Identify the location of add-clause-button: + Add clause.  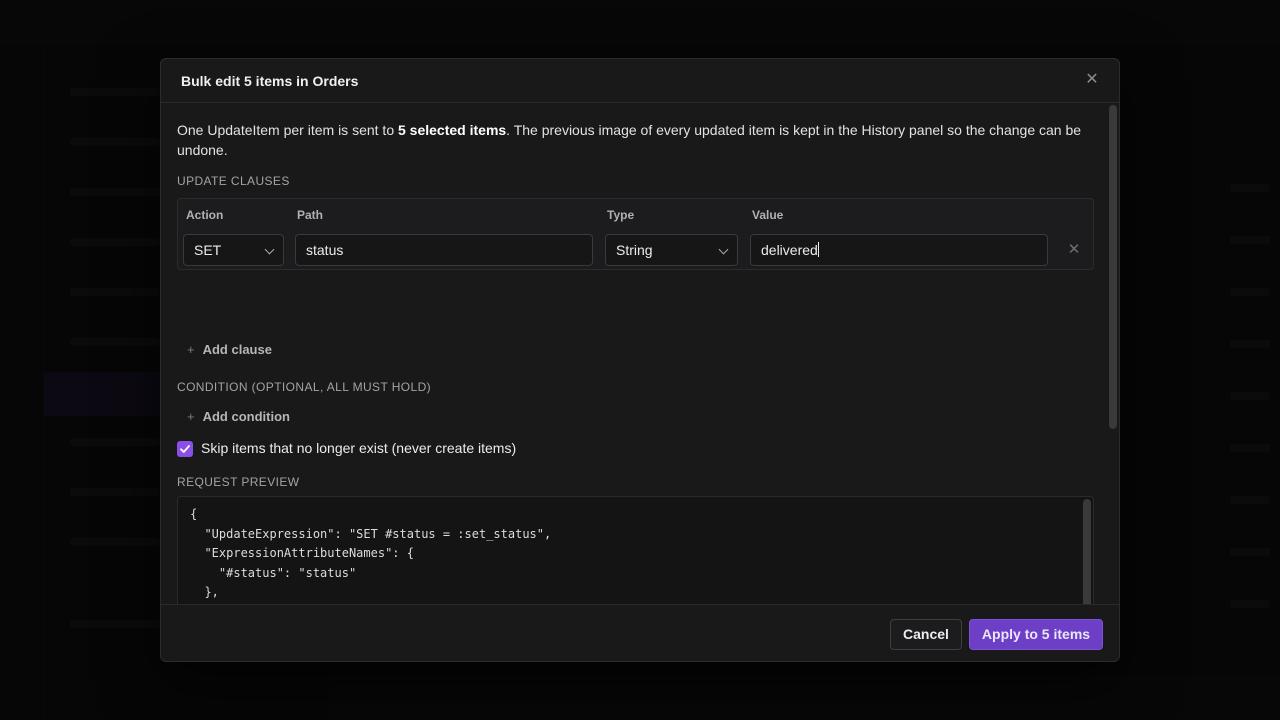
(229, 349).